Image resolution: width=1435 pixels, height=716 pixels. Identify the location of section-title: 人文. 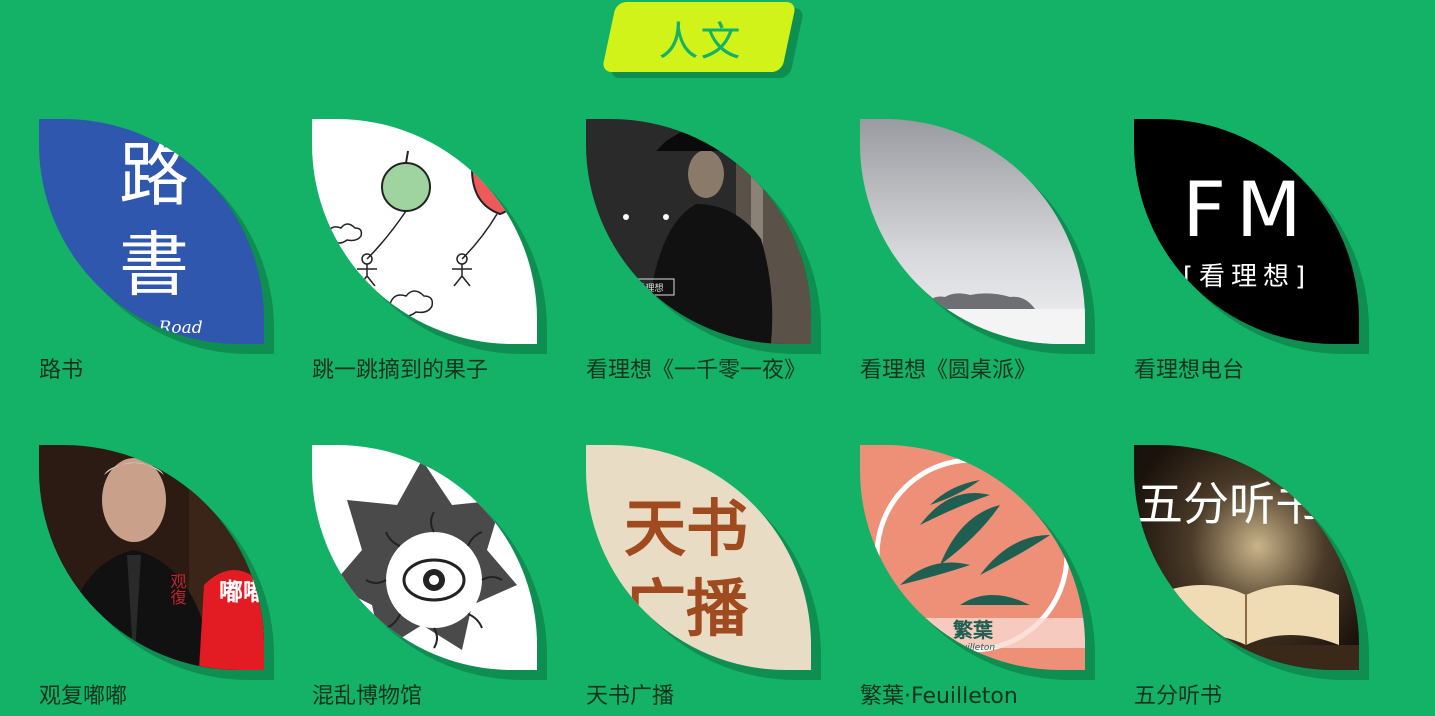
(700, 42).